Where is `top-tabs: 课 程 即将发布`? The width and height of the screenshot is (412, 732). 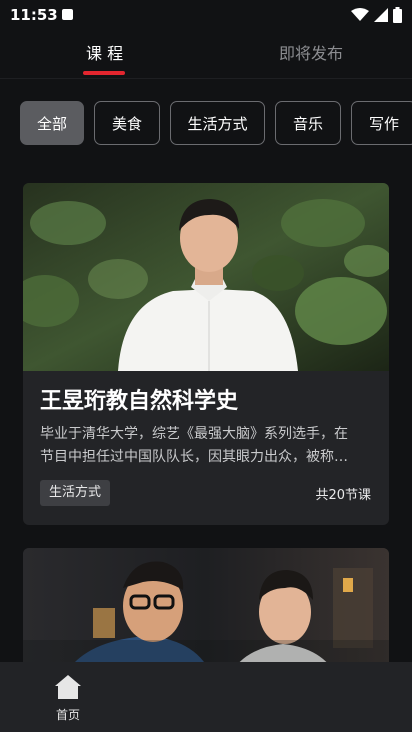
top-tabs: 课 程 即将发布 is located at coordinates (206, 54).